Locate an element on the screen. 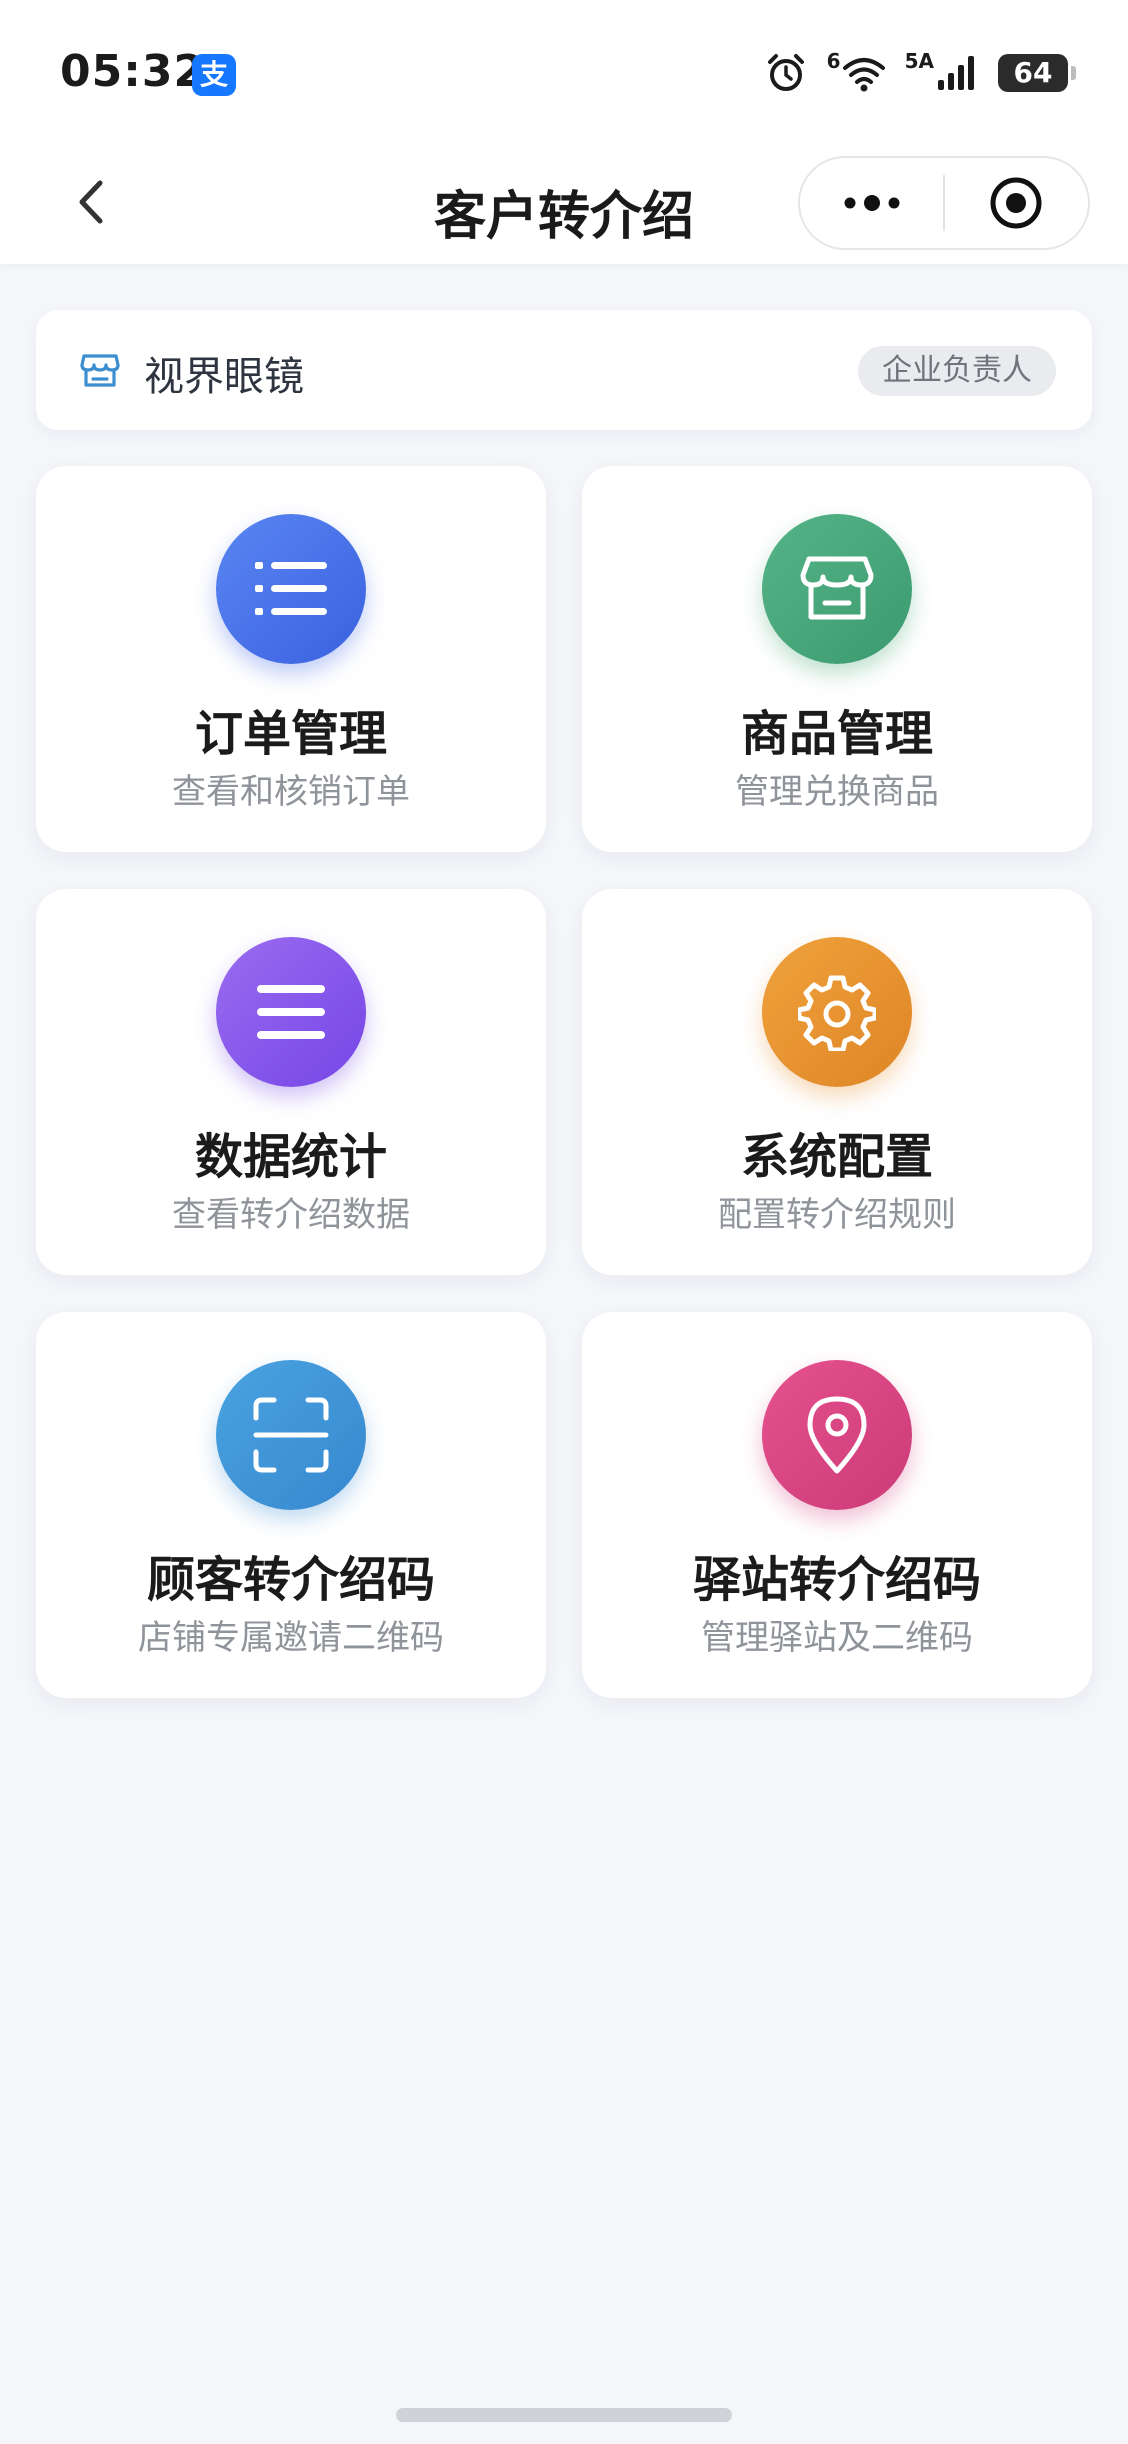  product-management-card: 商品管理 管理兑换商品 is located at coordinates (837, 659).